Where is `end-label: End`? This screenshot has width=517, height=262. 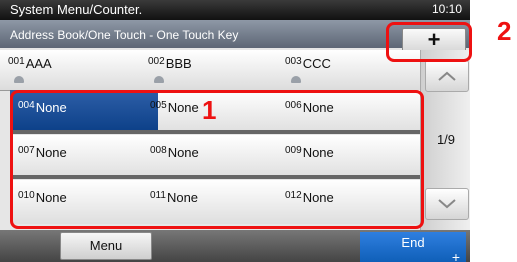
end-label: End is located at coordinates (413, 242).